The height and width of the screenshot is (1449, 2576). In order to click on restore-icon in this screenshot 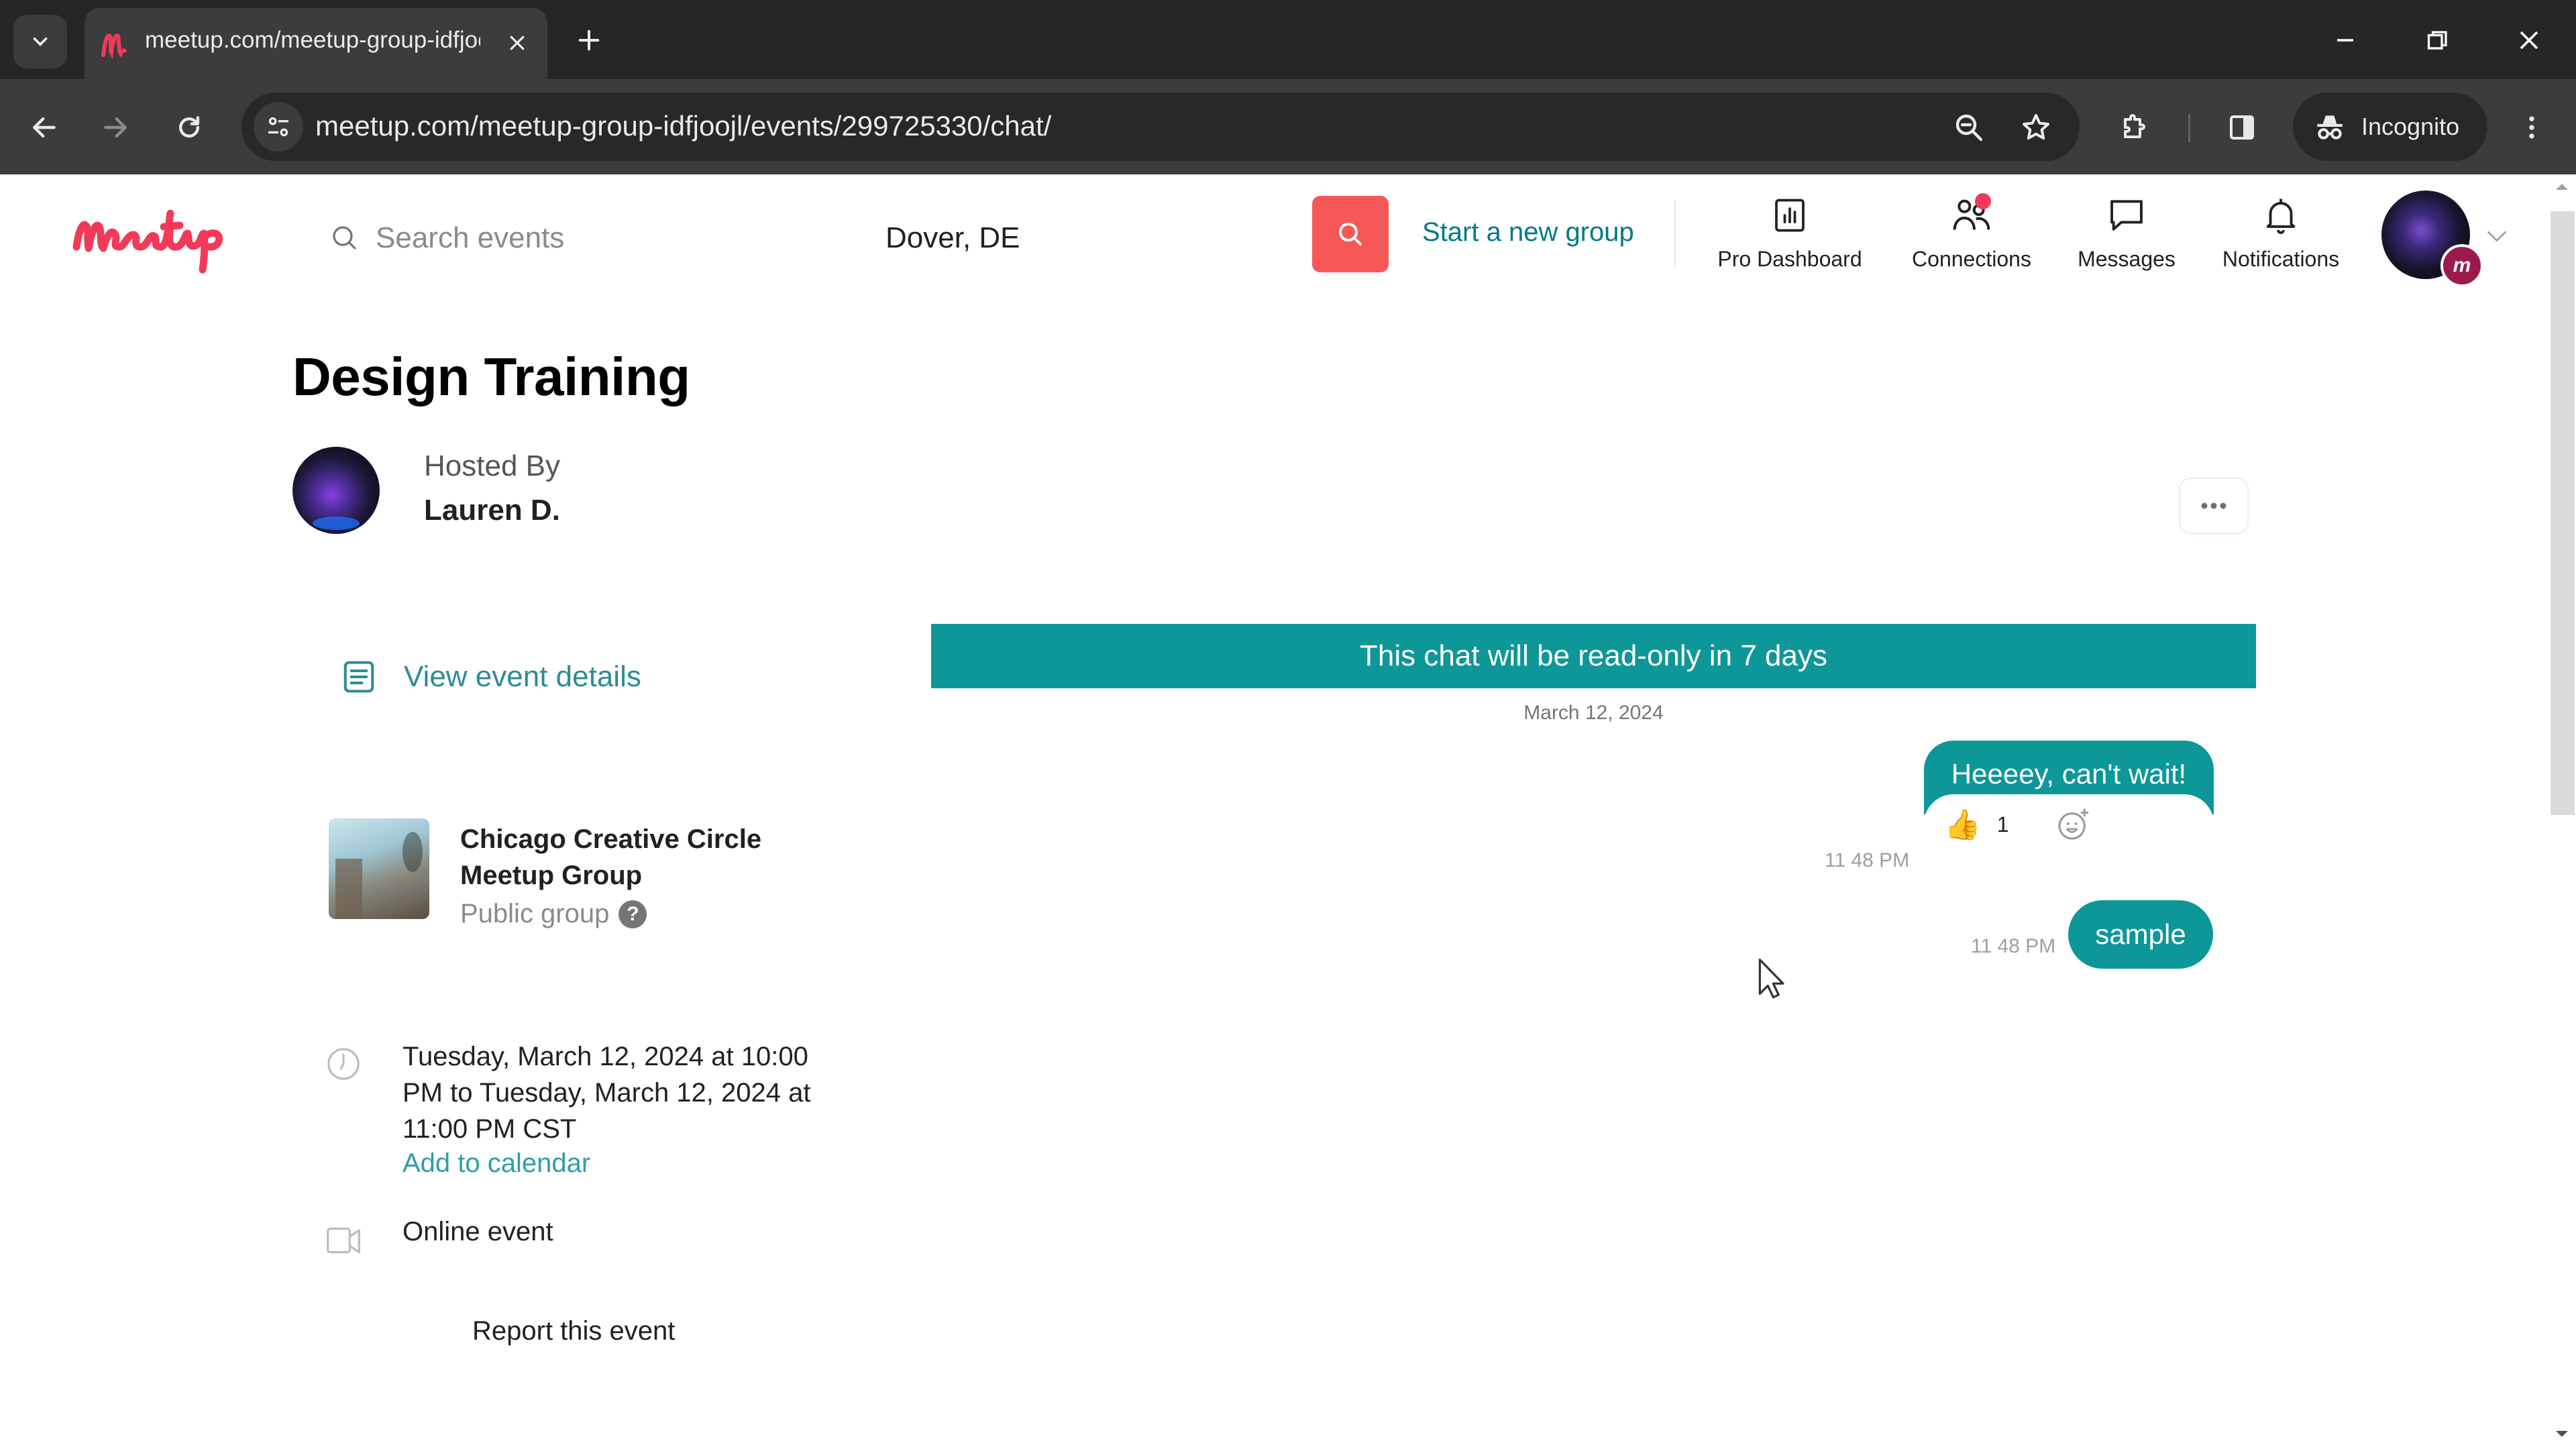, I will do `click(2437, 40)`.